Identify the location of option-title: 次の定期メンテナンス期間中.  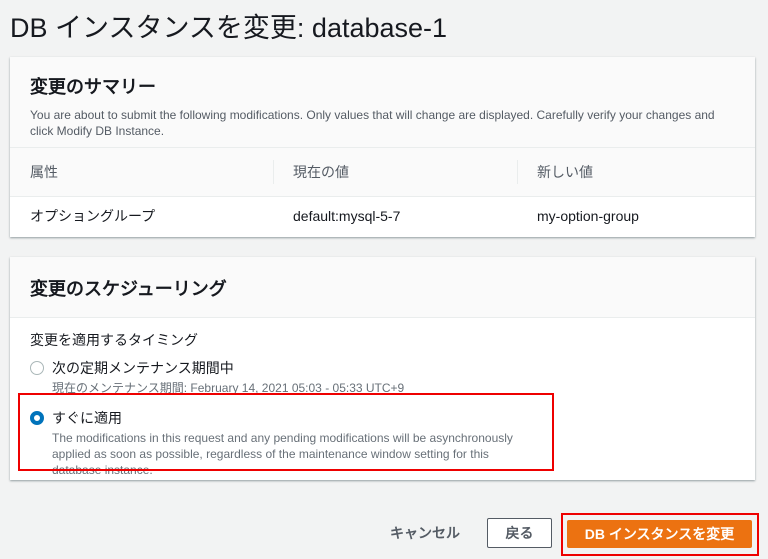
(143, 368).